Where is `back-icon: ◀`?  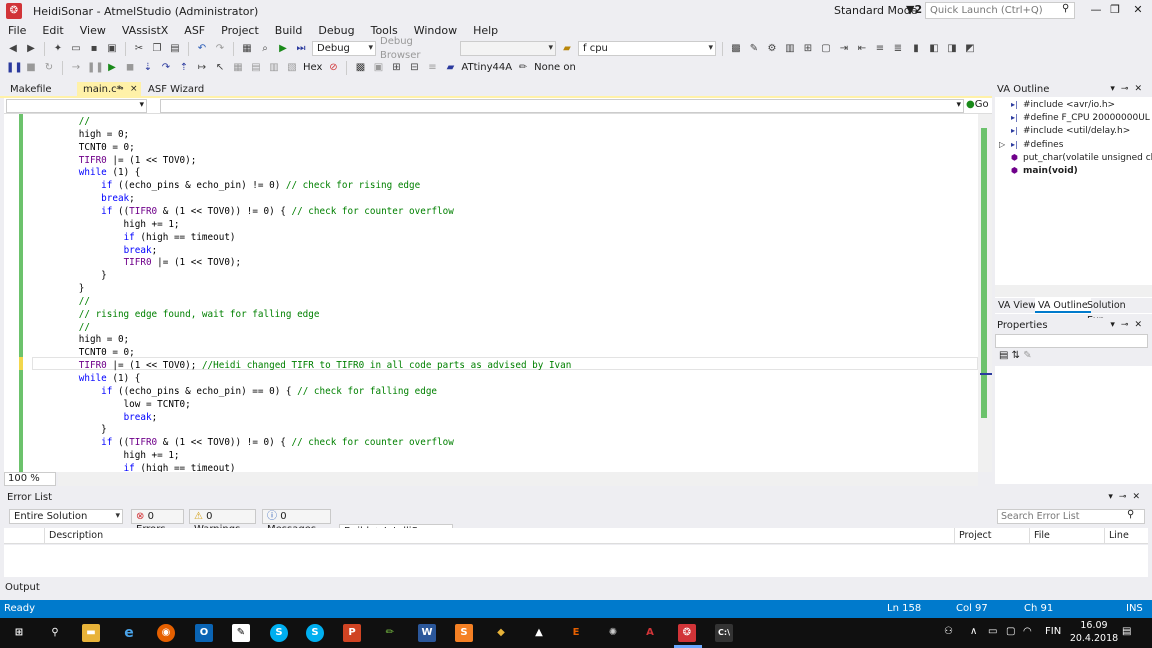
back-icon: ◀ is located at coordinates (13, 49).